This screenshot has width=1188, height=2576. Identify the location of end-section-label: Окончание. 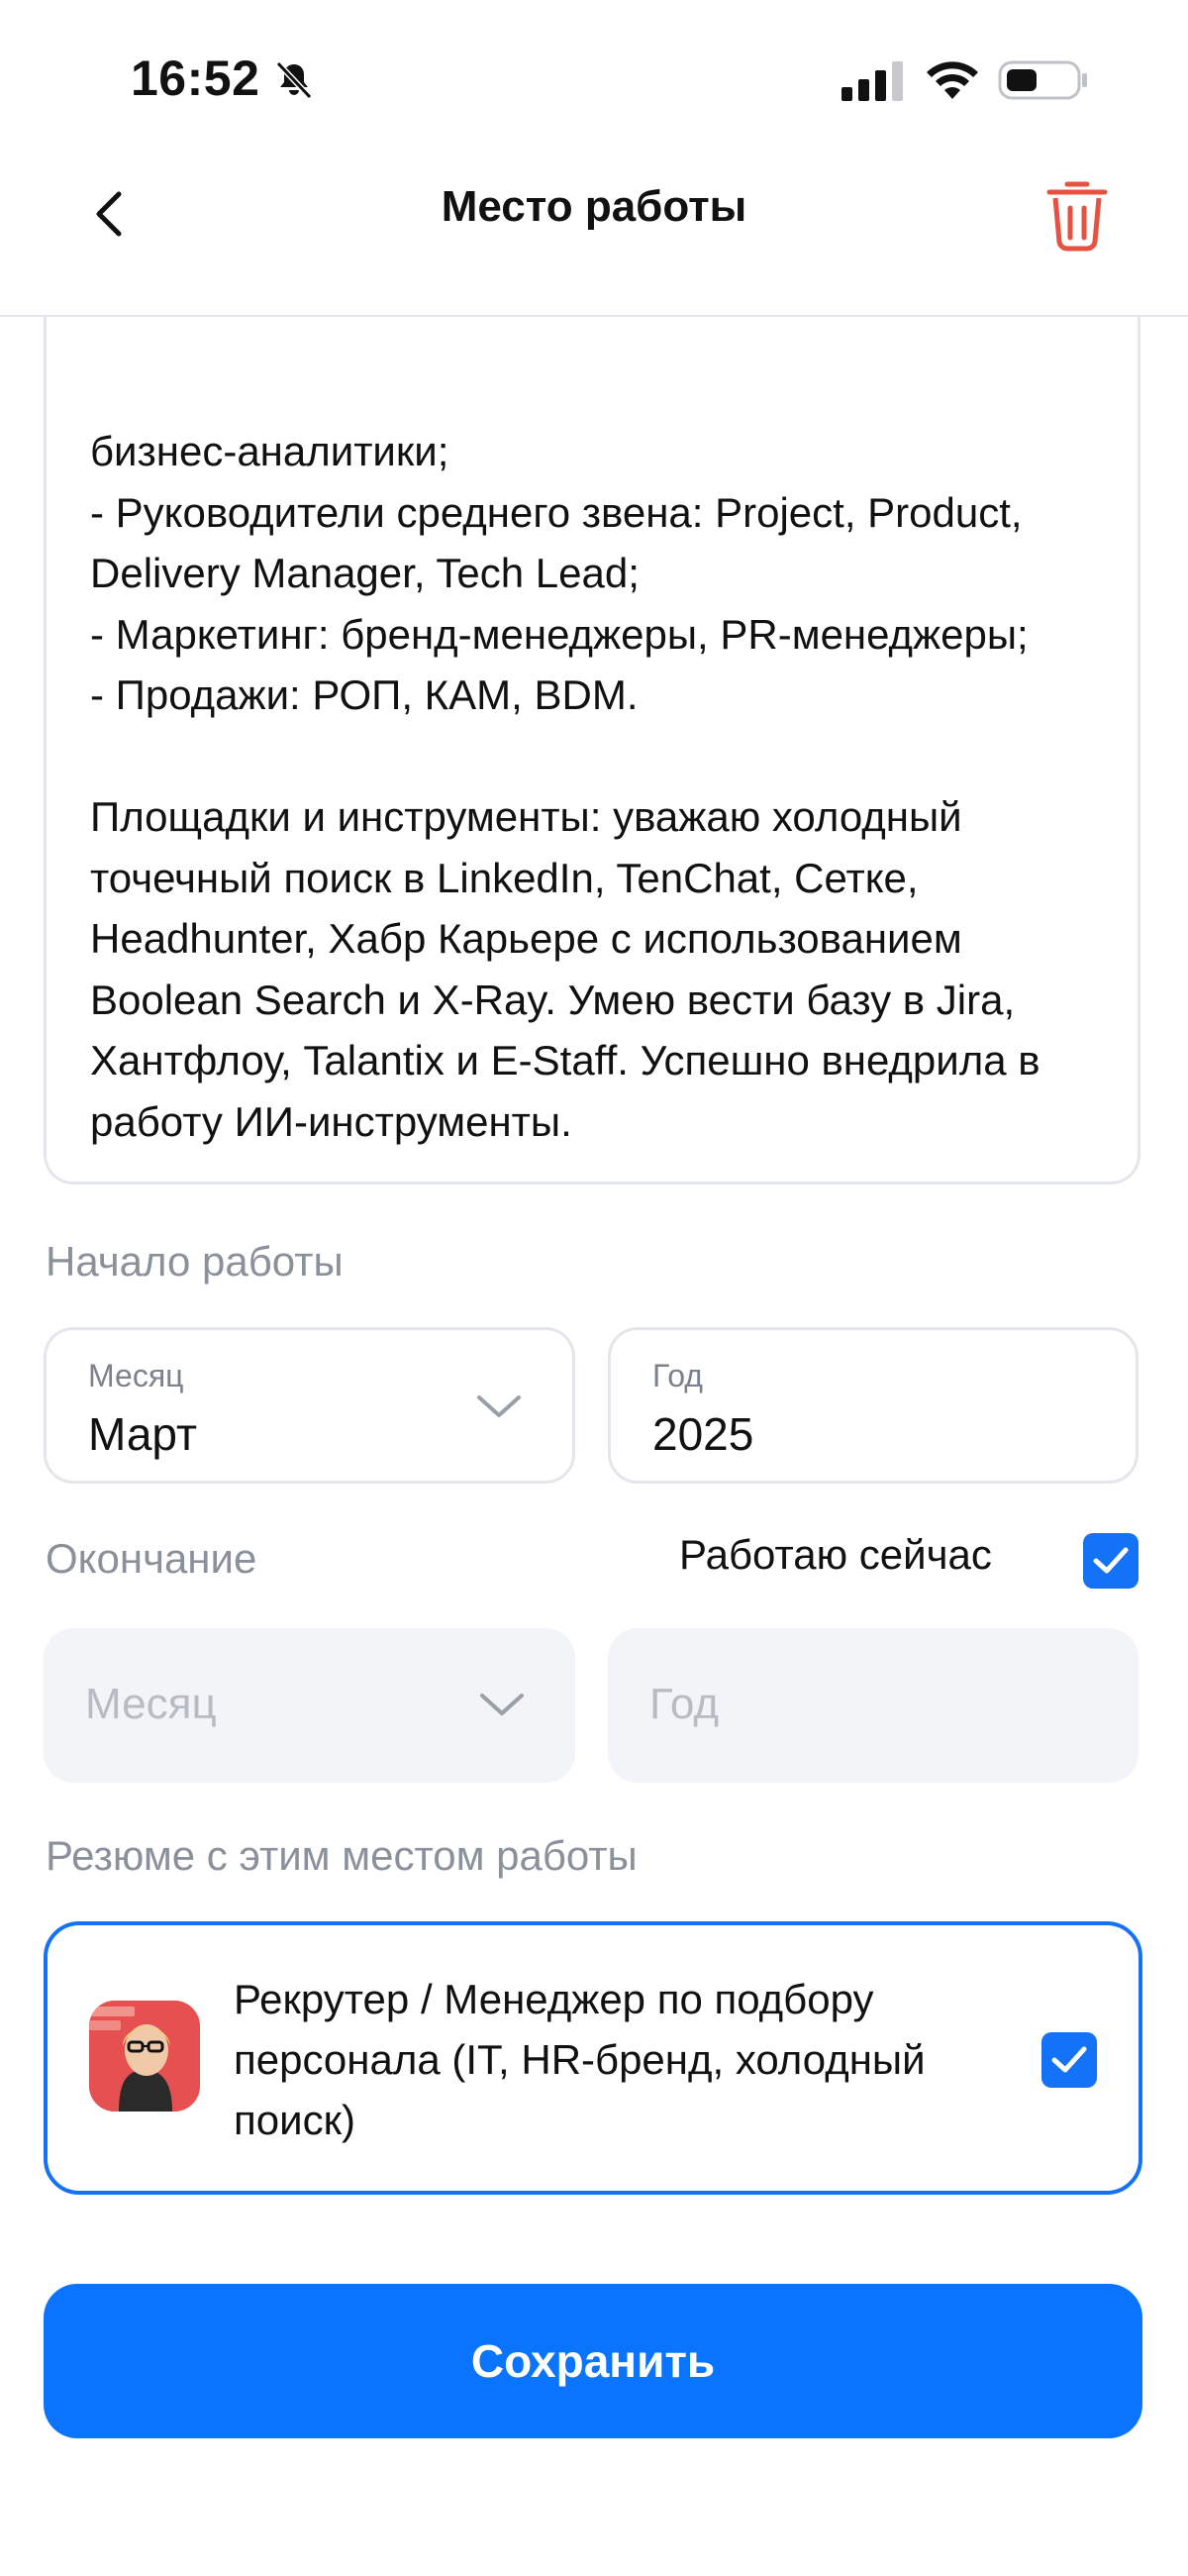
(151, 1558).